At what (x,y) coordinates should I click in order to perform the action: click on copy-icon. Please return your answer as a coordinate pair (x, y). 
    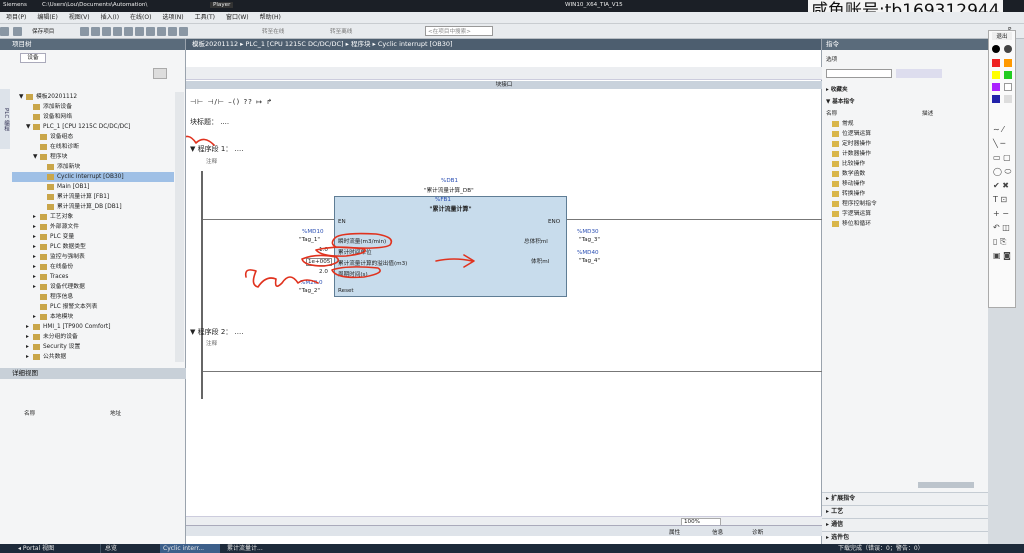
    Looking at the image, I should click on (95, 31).